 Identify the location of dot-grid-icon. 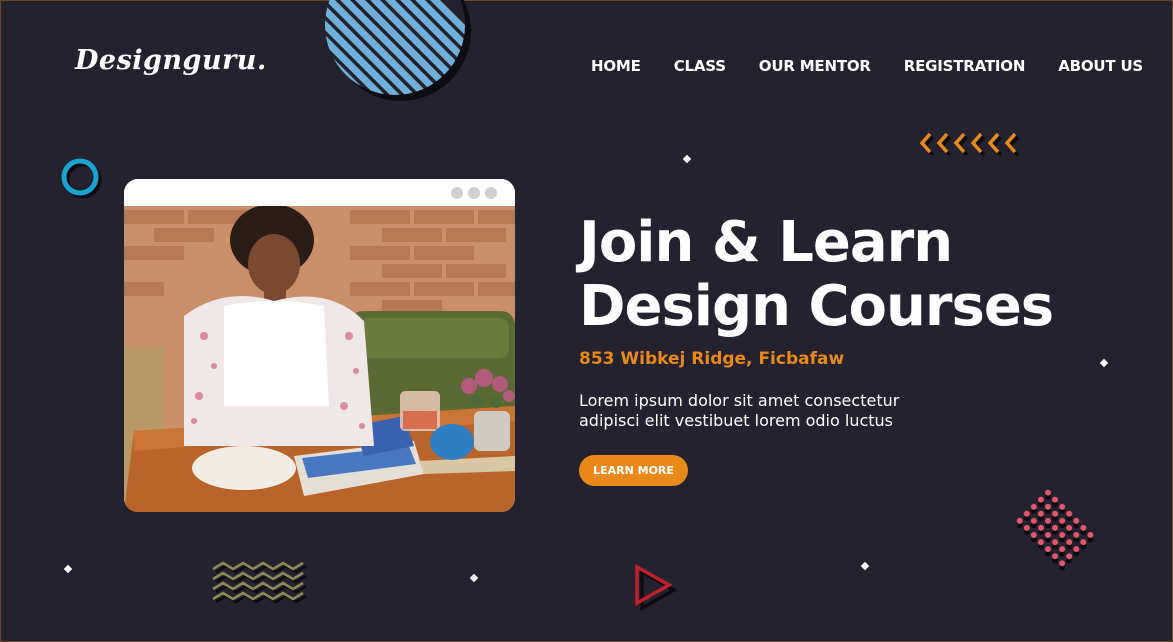
(1055, 530).